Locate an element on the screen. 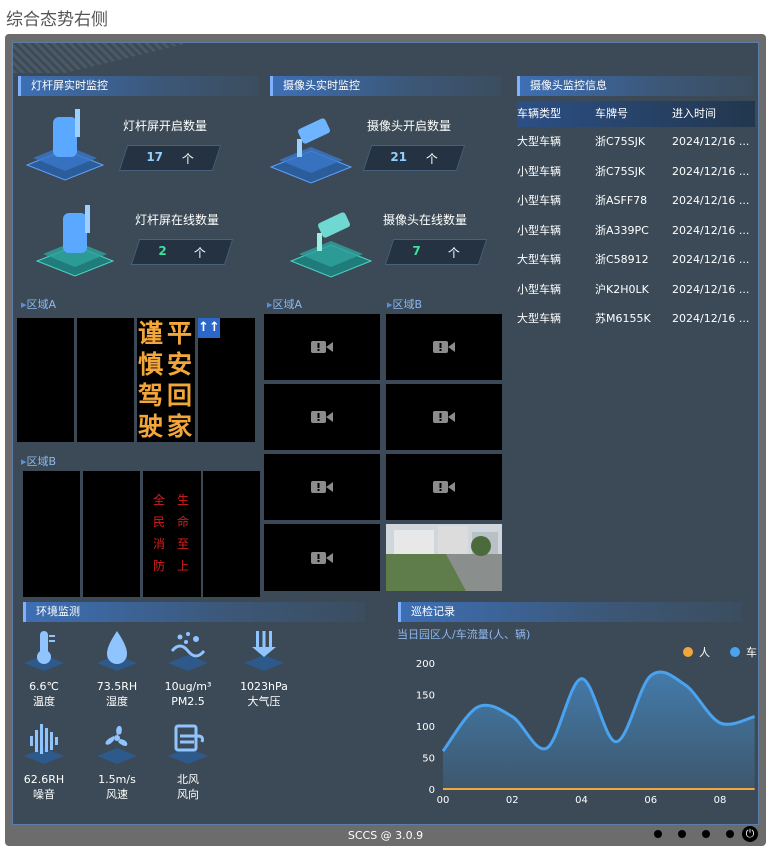 The width and height of the screenshot is (771, 856). env-item-wind-direction: 北风 风向 is located at coordinates (188, 761).